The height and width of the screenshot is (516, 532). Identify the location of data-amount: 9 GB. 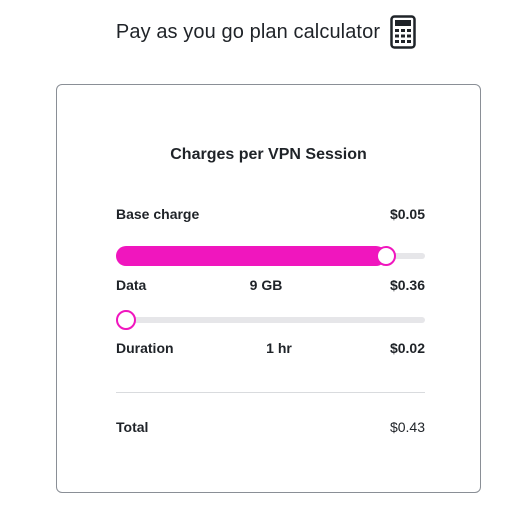
(266, 285).